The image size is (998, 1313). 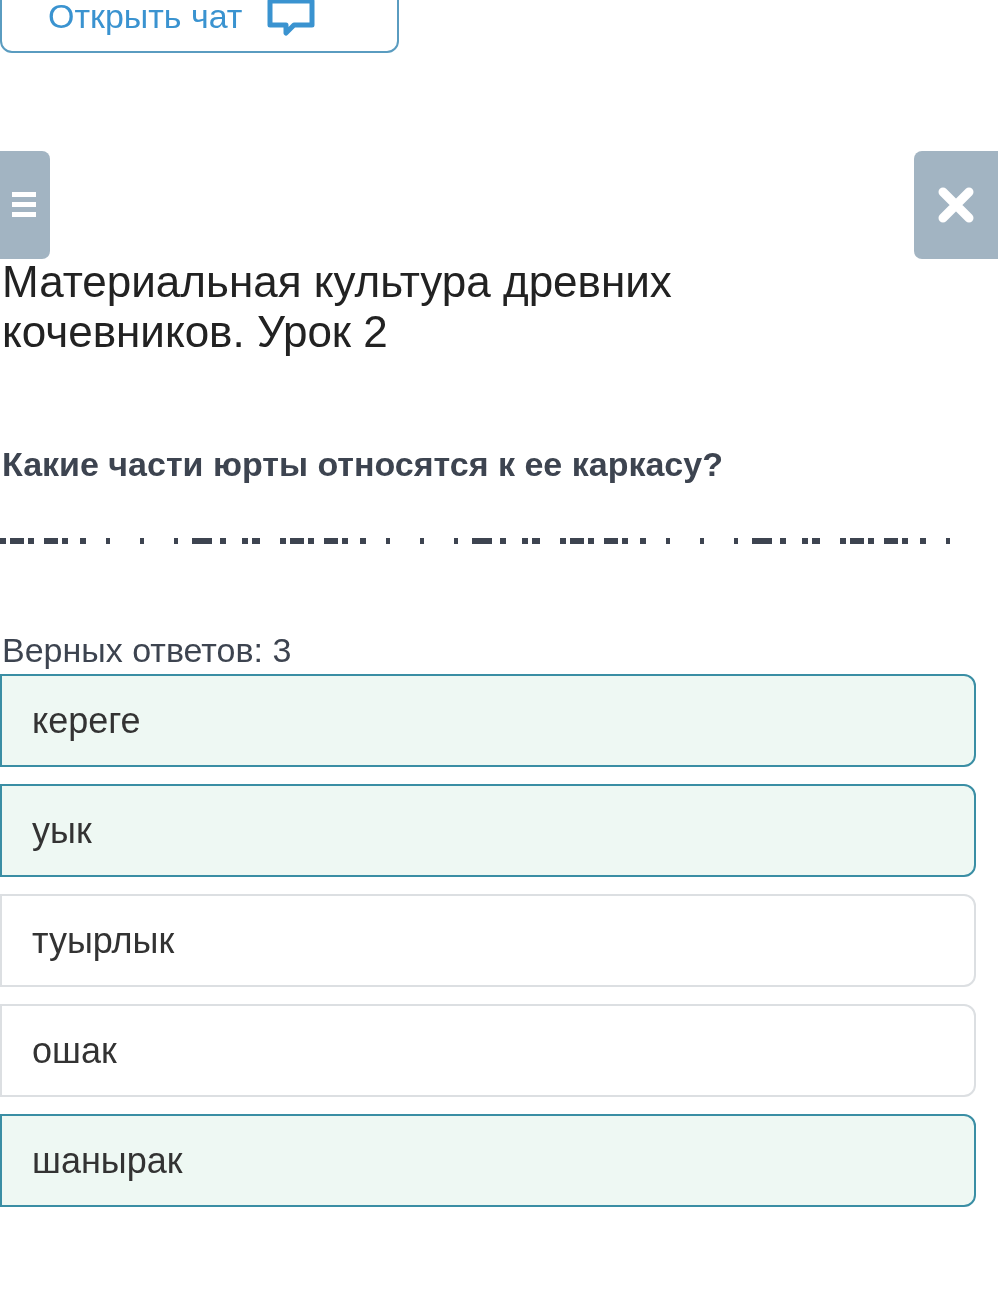 What do you see at coordinates (362, 464) in the screenshot?
I see `question-text: Какие части юрты относятся к ее каркасу?` at bounding box center [362, 464].